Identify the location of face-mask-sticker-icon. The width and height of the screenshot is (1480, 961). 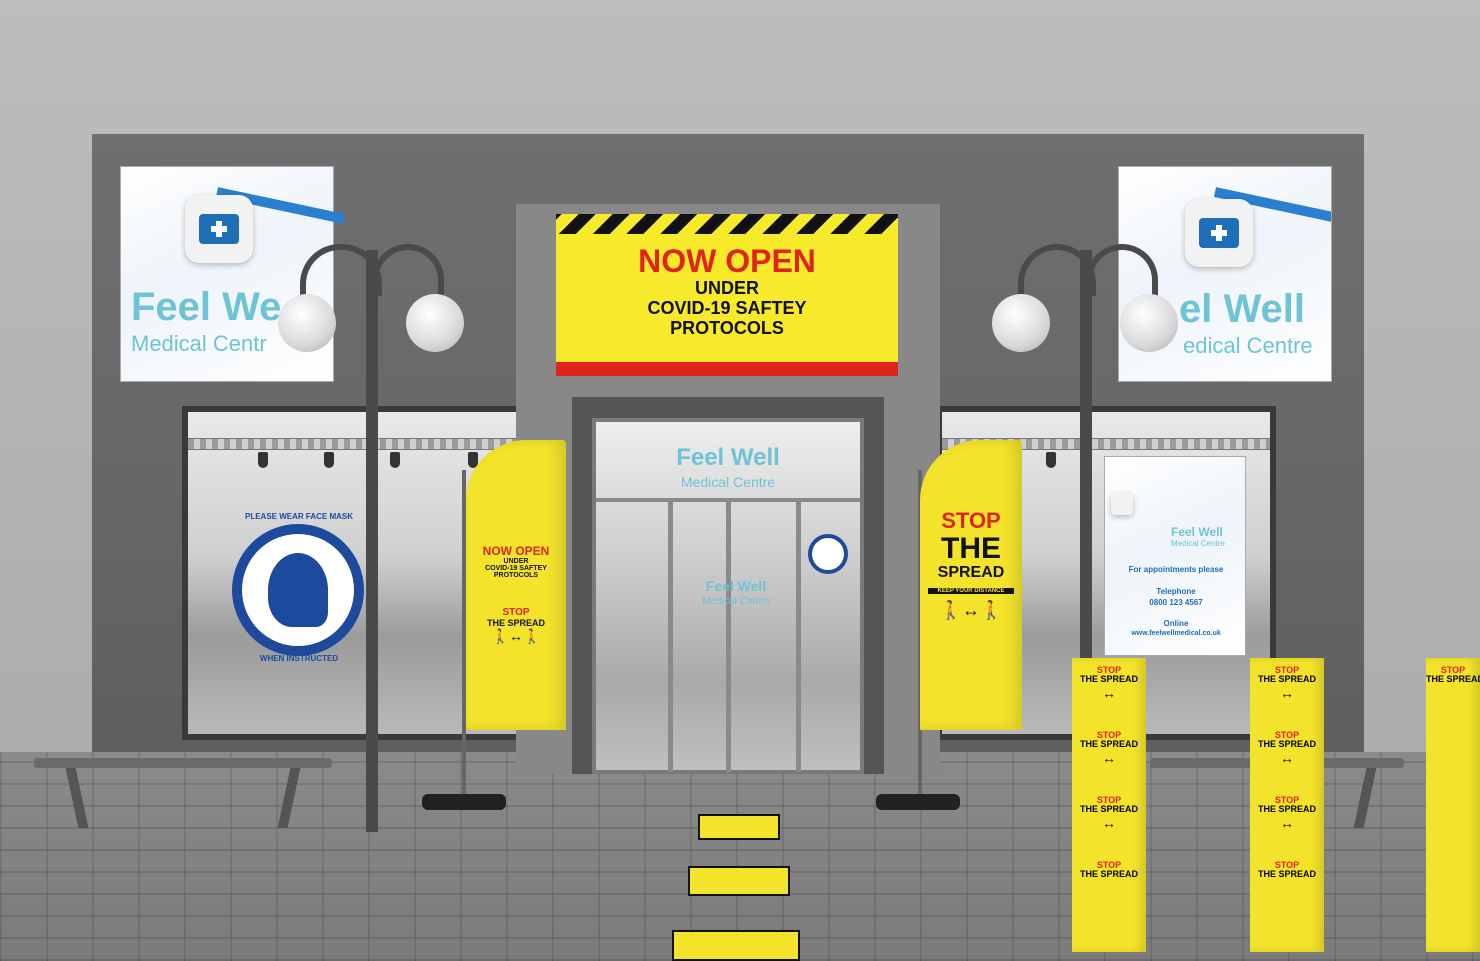
(828, 554).